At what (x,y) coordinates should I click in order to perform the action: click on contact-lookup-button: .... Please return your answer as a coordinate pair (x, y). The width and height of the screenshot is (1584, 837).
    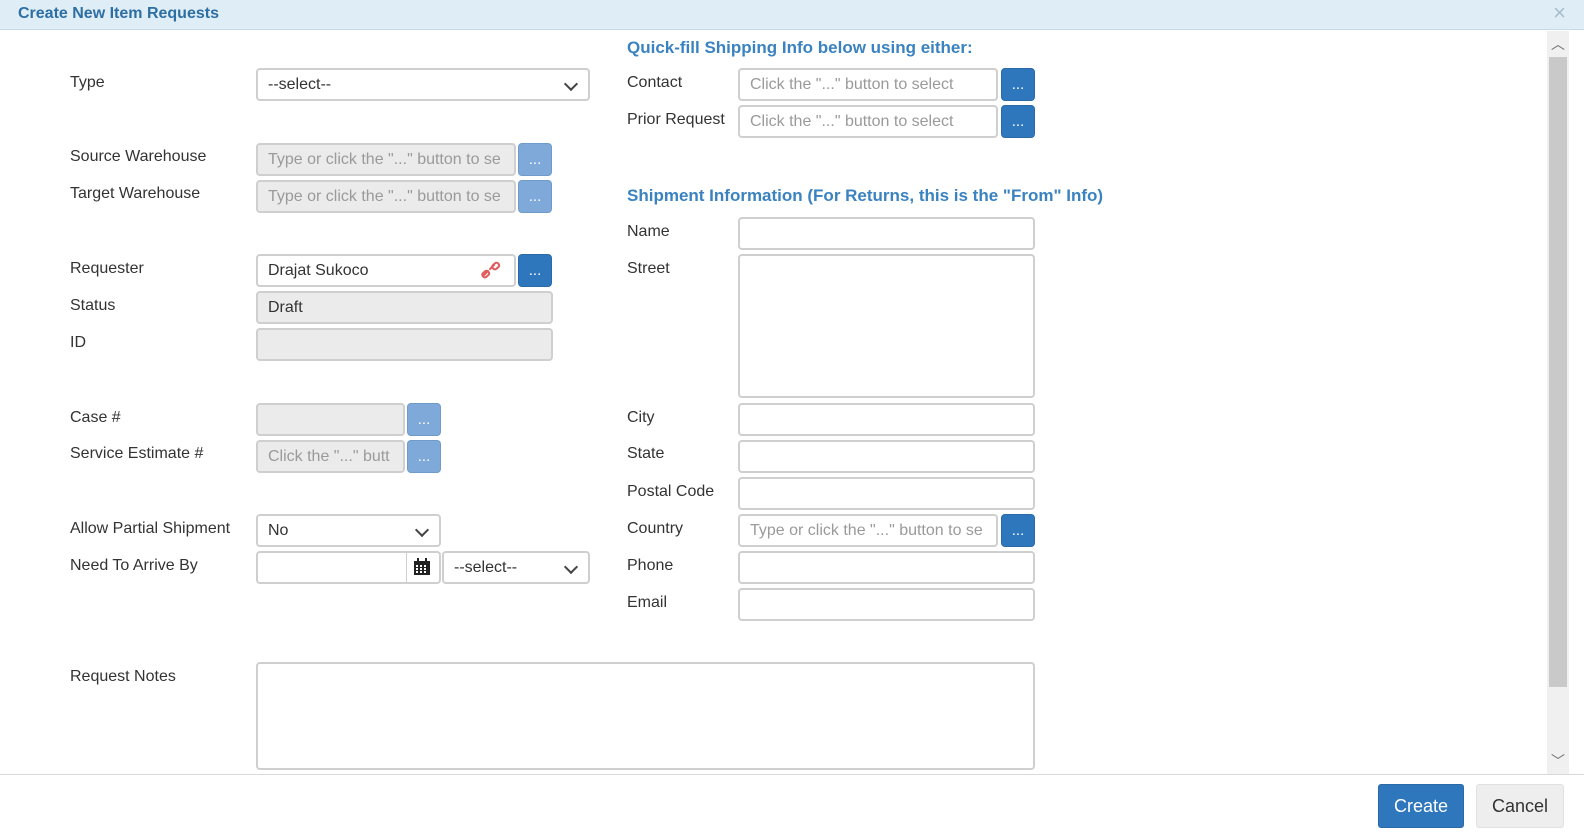
    Looking at the image, I should click on (1018, 84).